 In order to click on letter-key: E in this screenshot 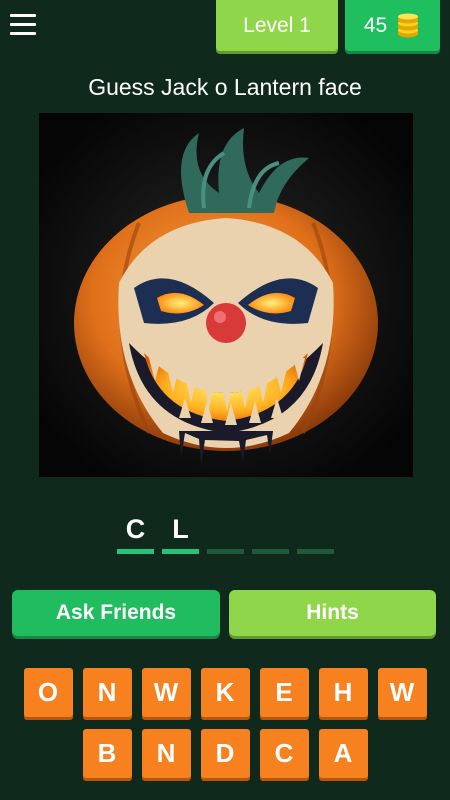, I will do `click(284, 692)`.